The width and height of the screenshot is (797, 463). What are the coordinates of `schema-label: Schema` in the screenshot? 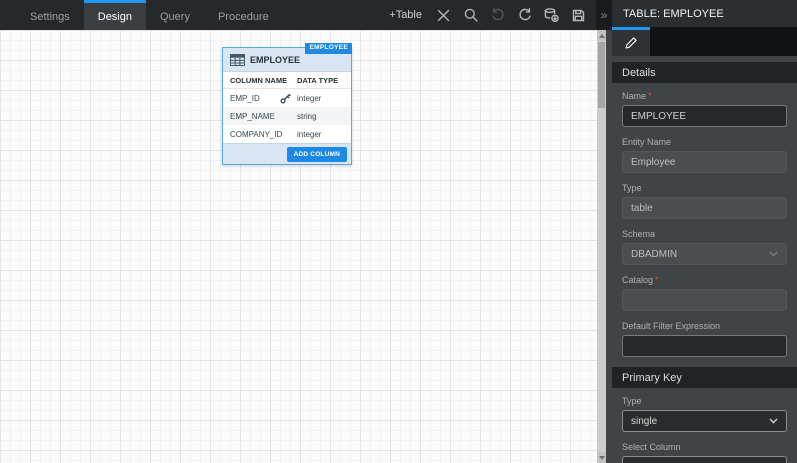 It's located at (639, 234).